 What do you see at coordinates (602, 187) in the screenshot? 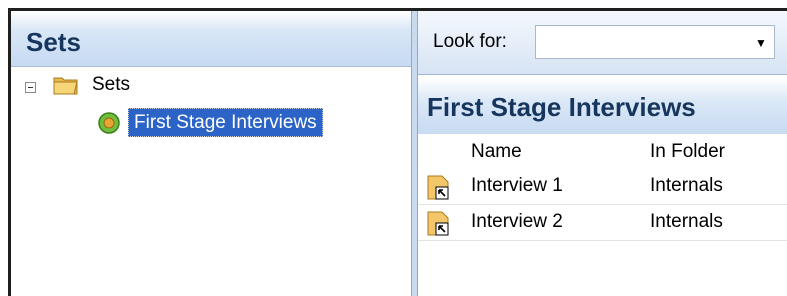
I see `table-row: Interview 1 Internals` at bounding box center [602, 187].